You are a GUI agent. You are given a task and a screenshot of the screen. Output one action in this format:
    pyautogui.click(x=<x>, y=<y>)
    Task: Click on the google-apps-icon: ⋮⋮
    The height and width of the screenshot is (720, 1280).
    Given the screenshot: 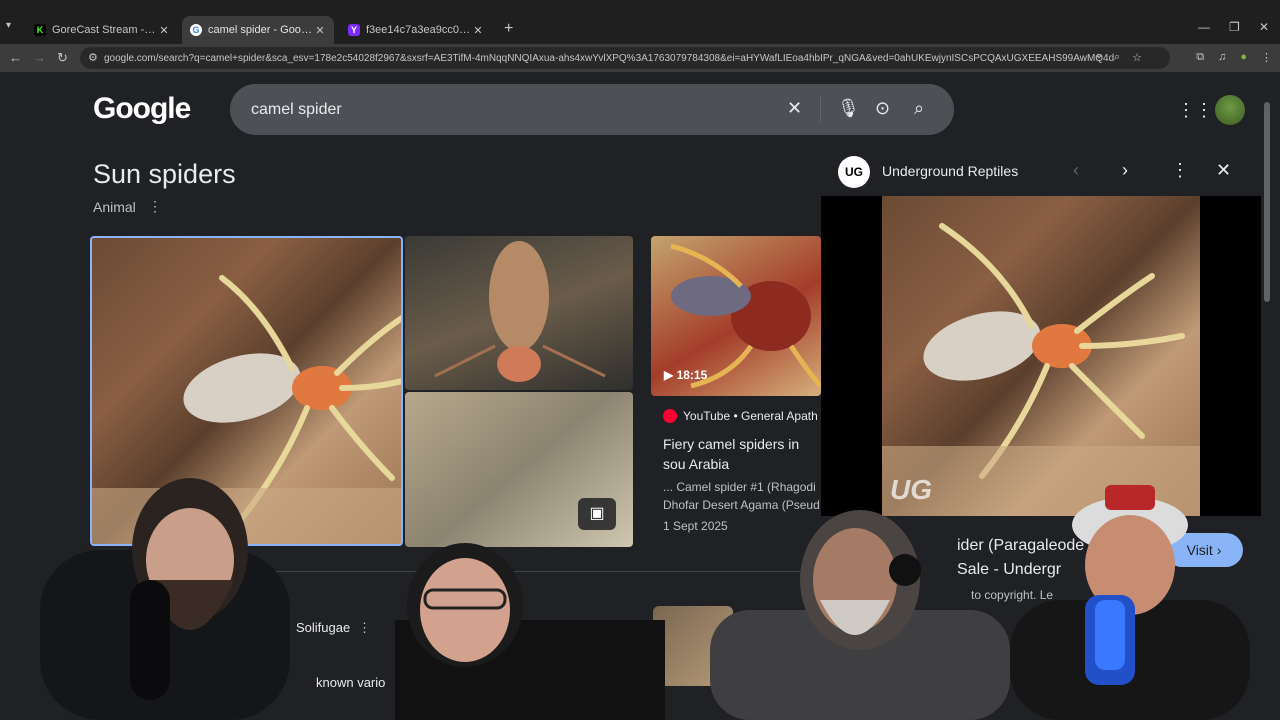 What is the action you would take?
    pyautogui.click(x=1195, y=110)
    